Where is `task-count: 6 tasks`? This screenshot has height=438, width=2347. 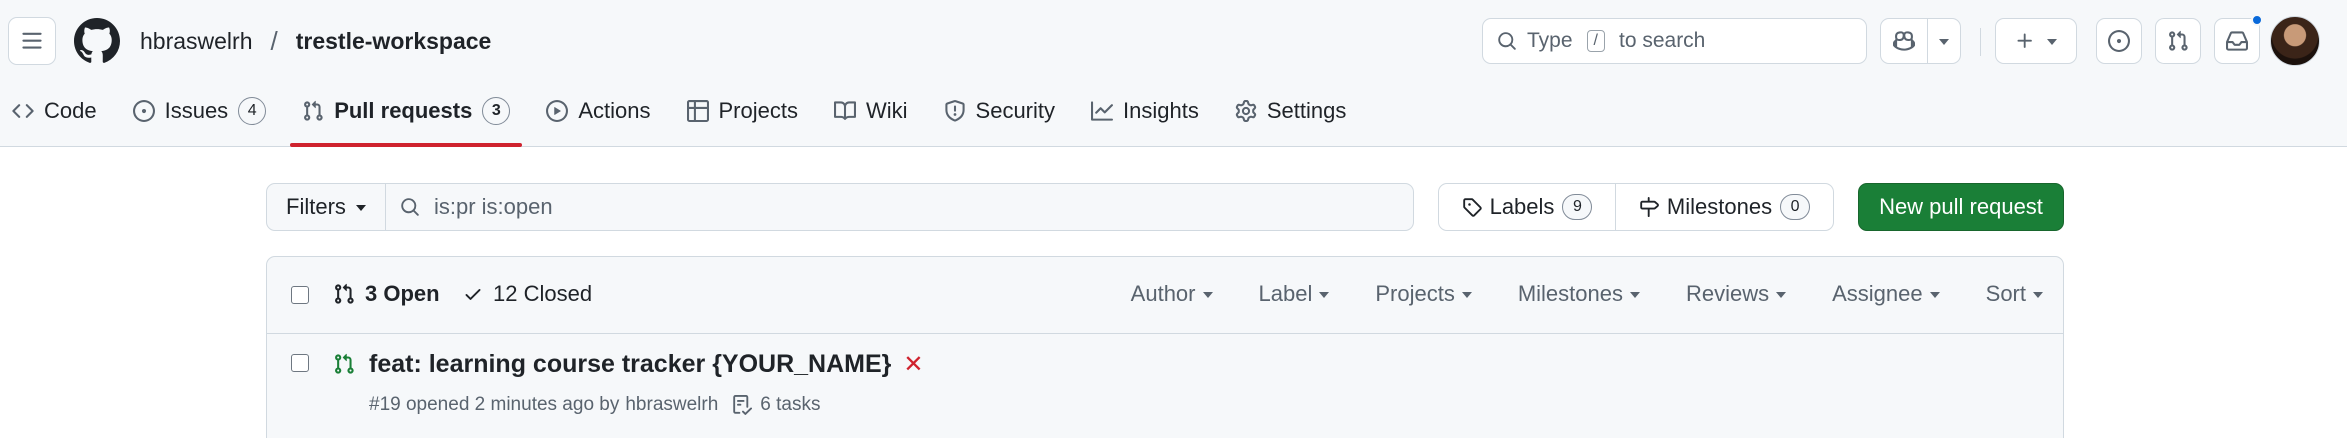 task-count: 6 tasks is located at coordinates (790, 404).